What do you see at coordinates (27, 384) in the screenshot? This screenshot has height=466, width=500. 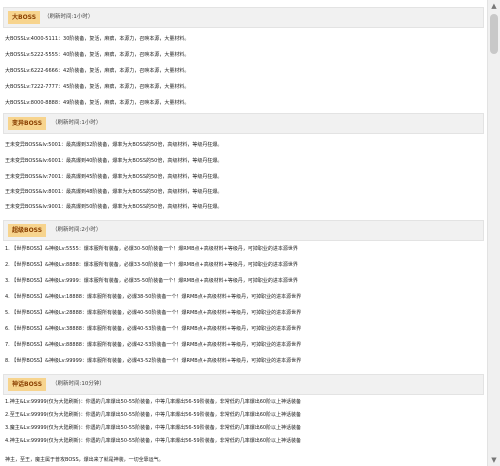 I see `section-title: 神话BOSS` at bounding box center [27, 384].